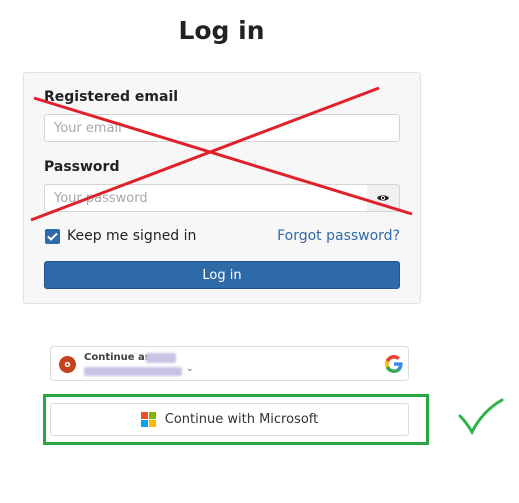 Image resolution: width=519 pixels, height=503 pixels. What do you see at coordinates (338, 236) in the screenshot?
I see `forgot-password-link: Forgot password?` at bounding box center [338, 236].